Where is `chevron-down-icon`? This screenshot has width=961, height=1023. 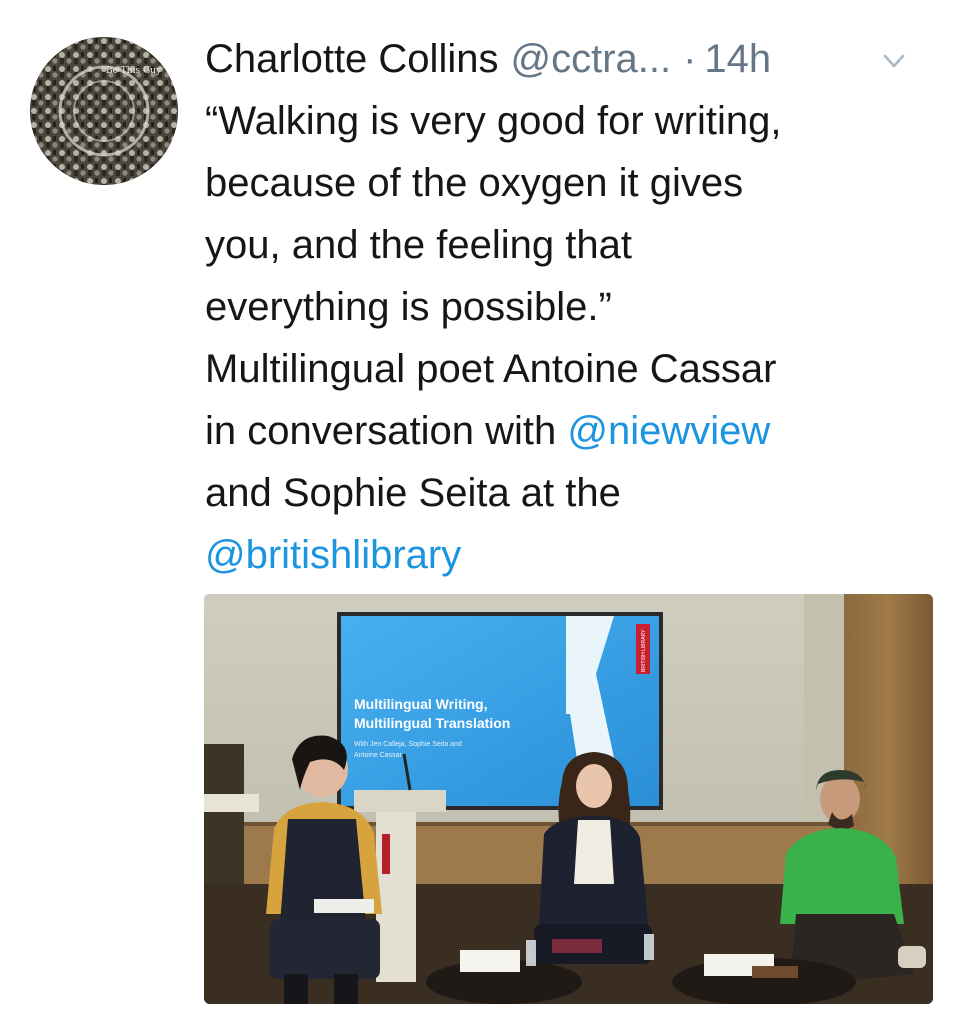
chevron-down-icon is located at coordinates (894, 61).